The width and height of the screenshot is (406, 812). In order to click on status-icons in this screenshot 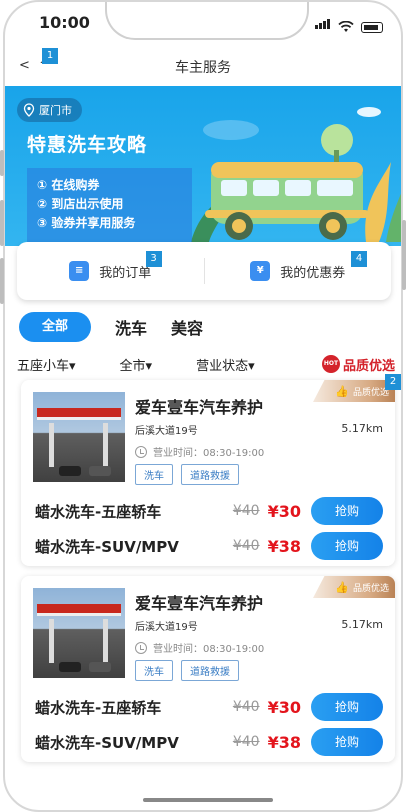, I will do `click(349, 23)`.